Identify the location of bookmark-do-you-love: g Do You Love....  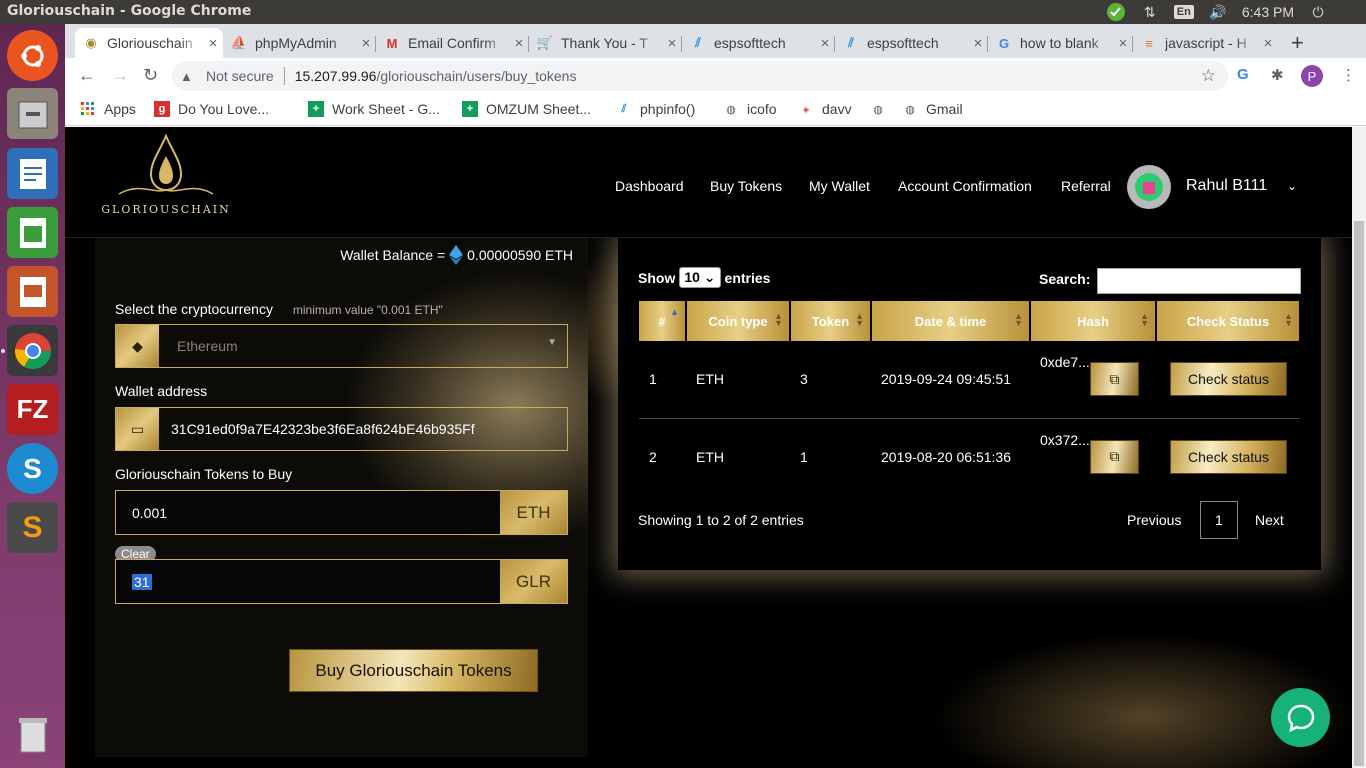
(211, 109).